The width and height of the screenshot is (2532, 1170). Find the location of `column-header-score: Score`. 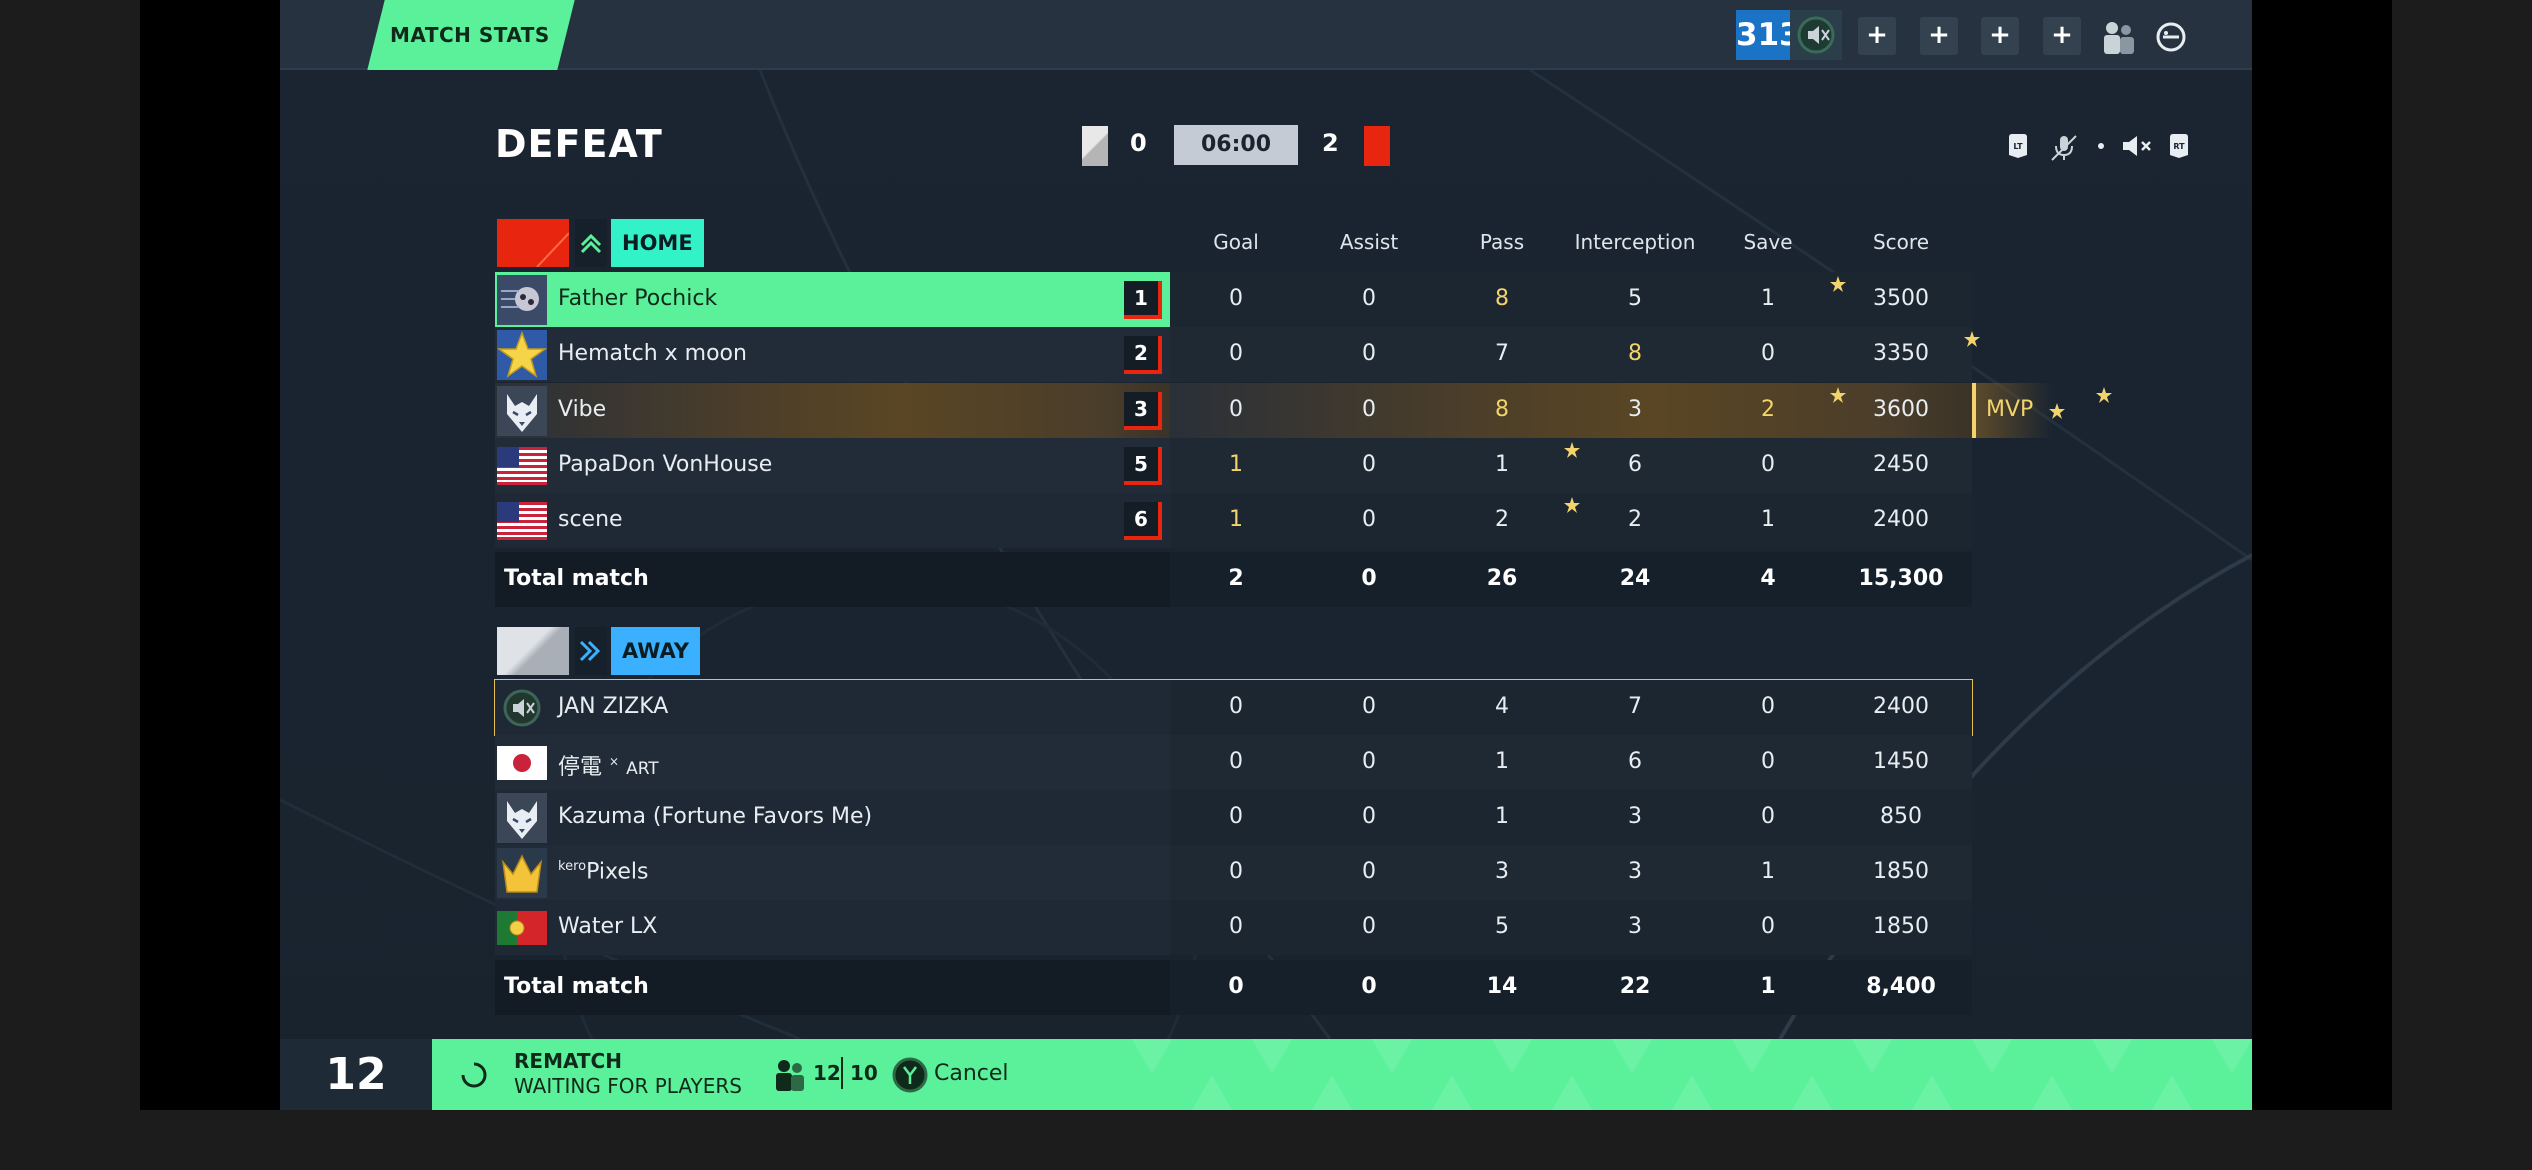

column-header-score: Score is located at coordinates (1900, 242).